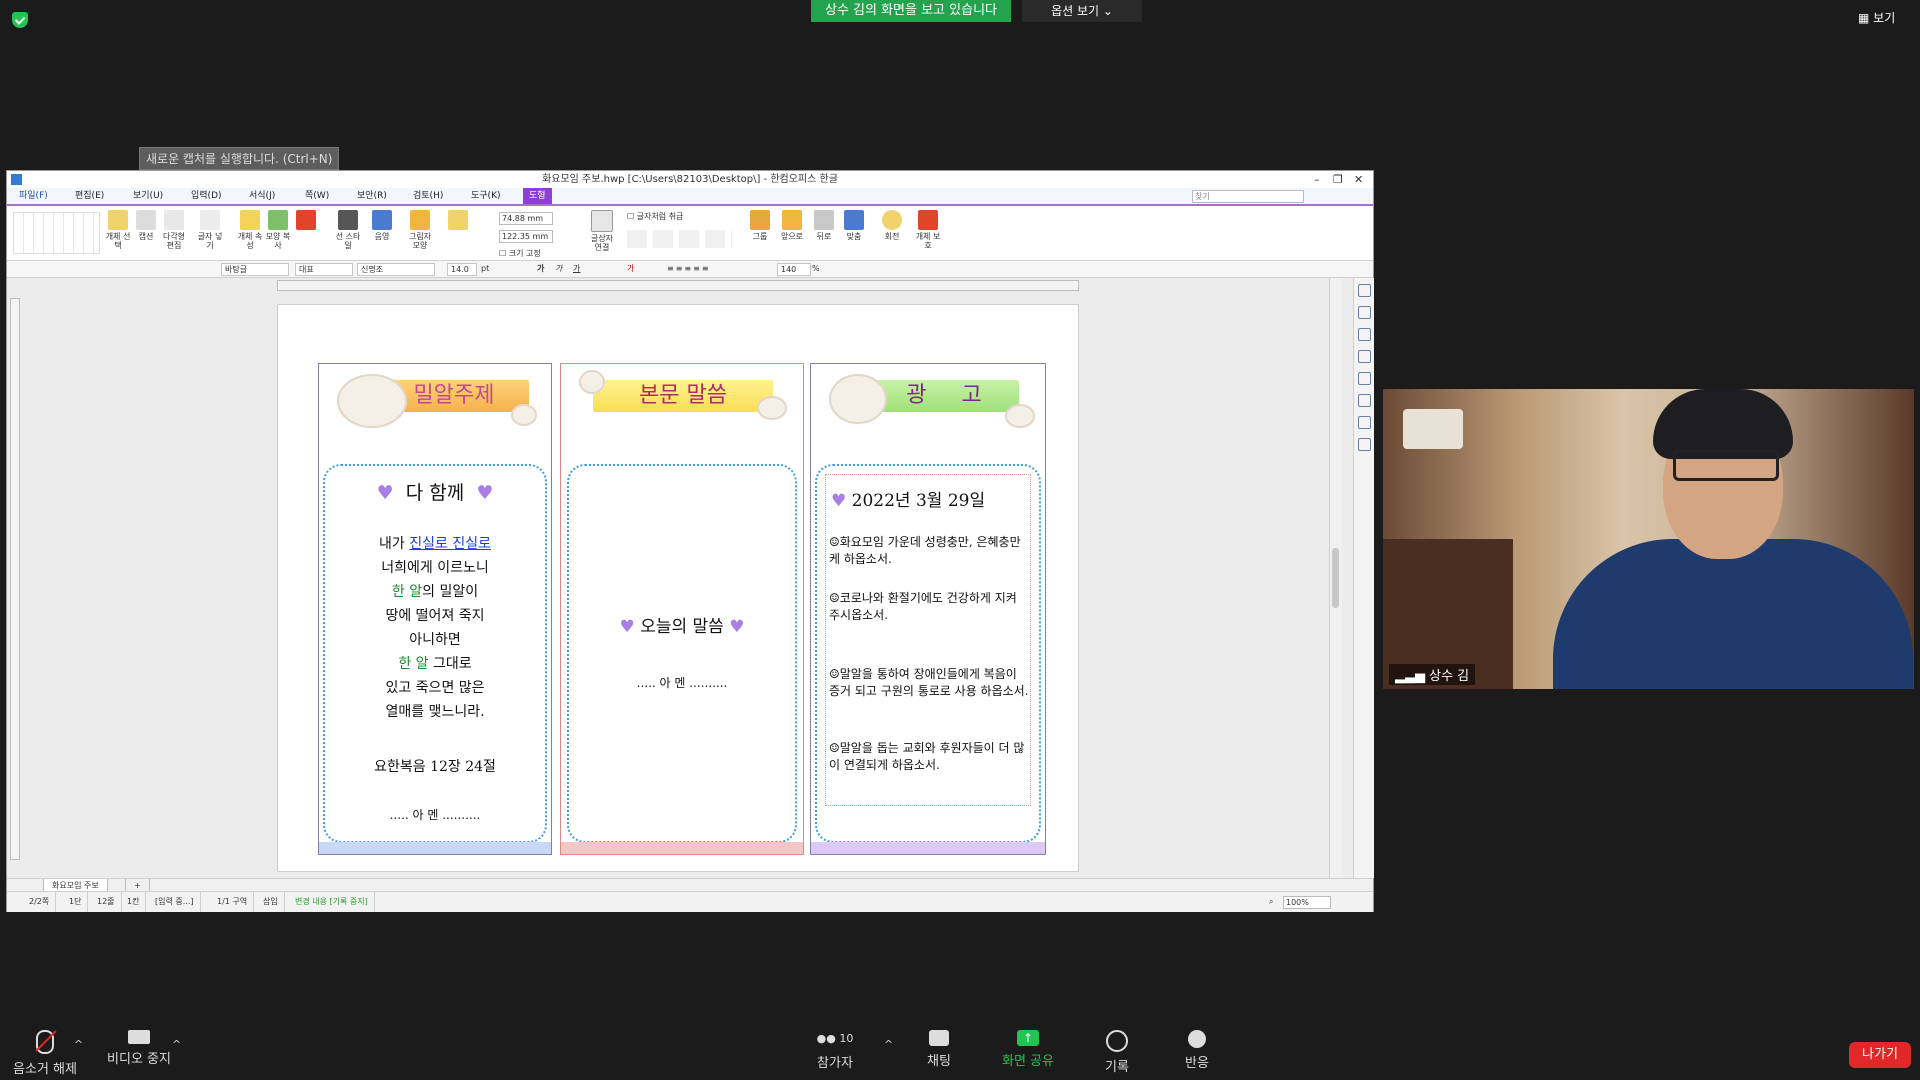  Describe the element at coordinates (1364, 290) in the screenshot. I see `panel-icon` at that location.